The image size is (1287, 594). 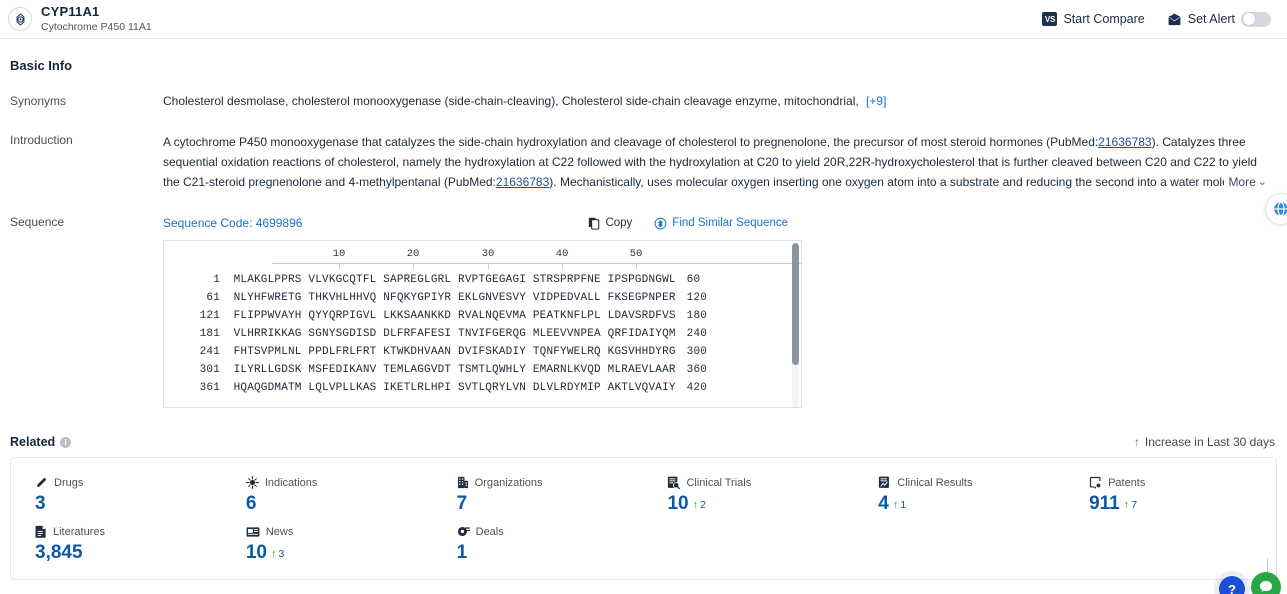 I want to click on related-tile-indications: Indications 6, so click(x=327, y=495).